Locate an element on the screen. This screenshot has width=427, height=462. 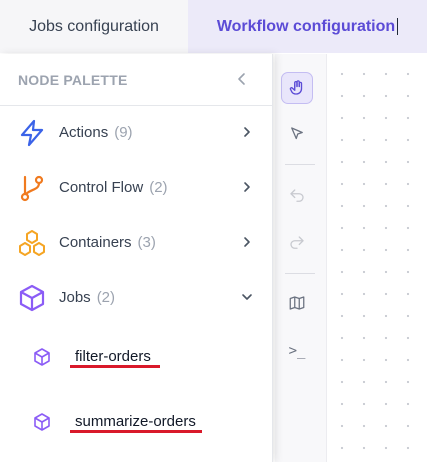
minimap-button is located at coordinates (297, 303).